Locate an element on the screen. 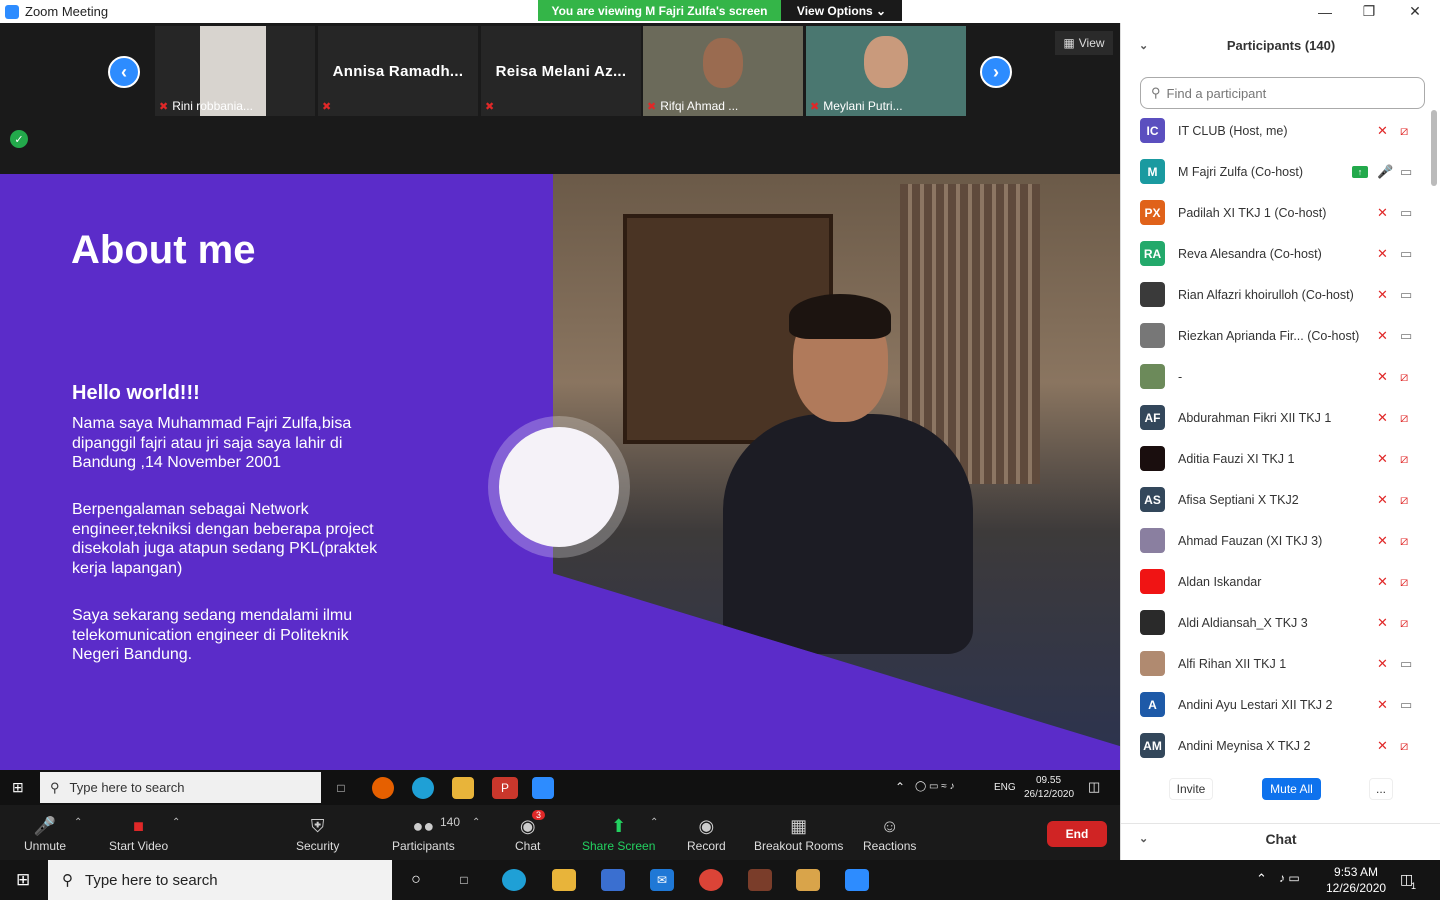 This screenshot has width=1440, height=900. security-button: ⛨ Security is located at coordinates (317, 833).